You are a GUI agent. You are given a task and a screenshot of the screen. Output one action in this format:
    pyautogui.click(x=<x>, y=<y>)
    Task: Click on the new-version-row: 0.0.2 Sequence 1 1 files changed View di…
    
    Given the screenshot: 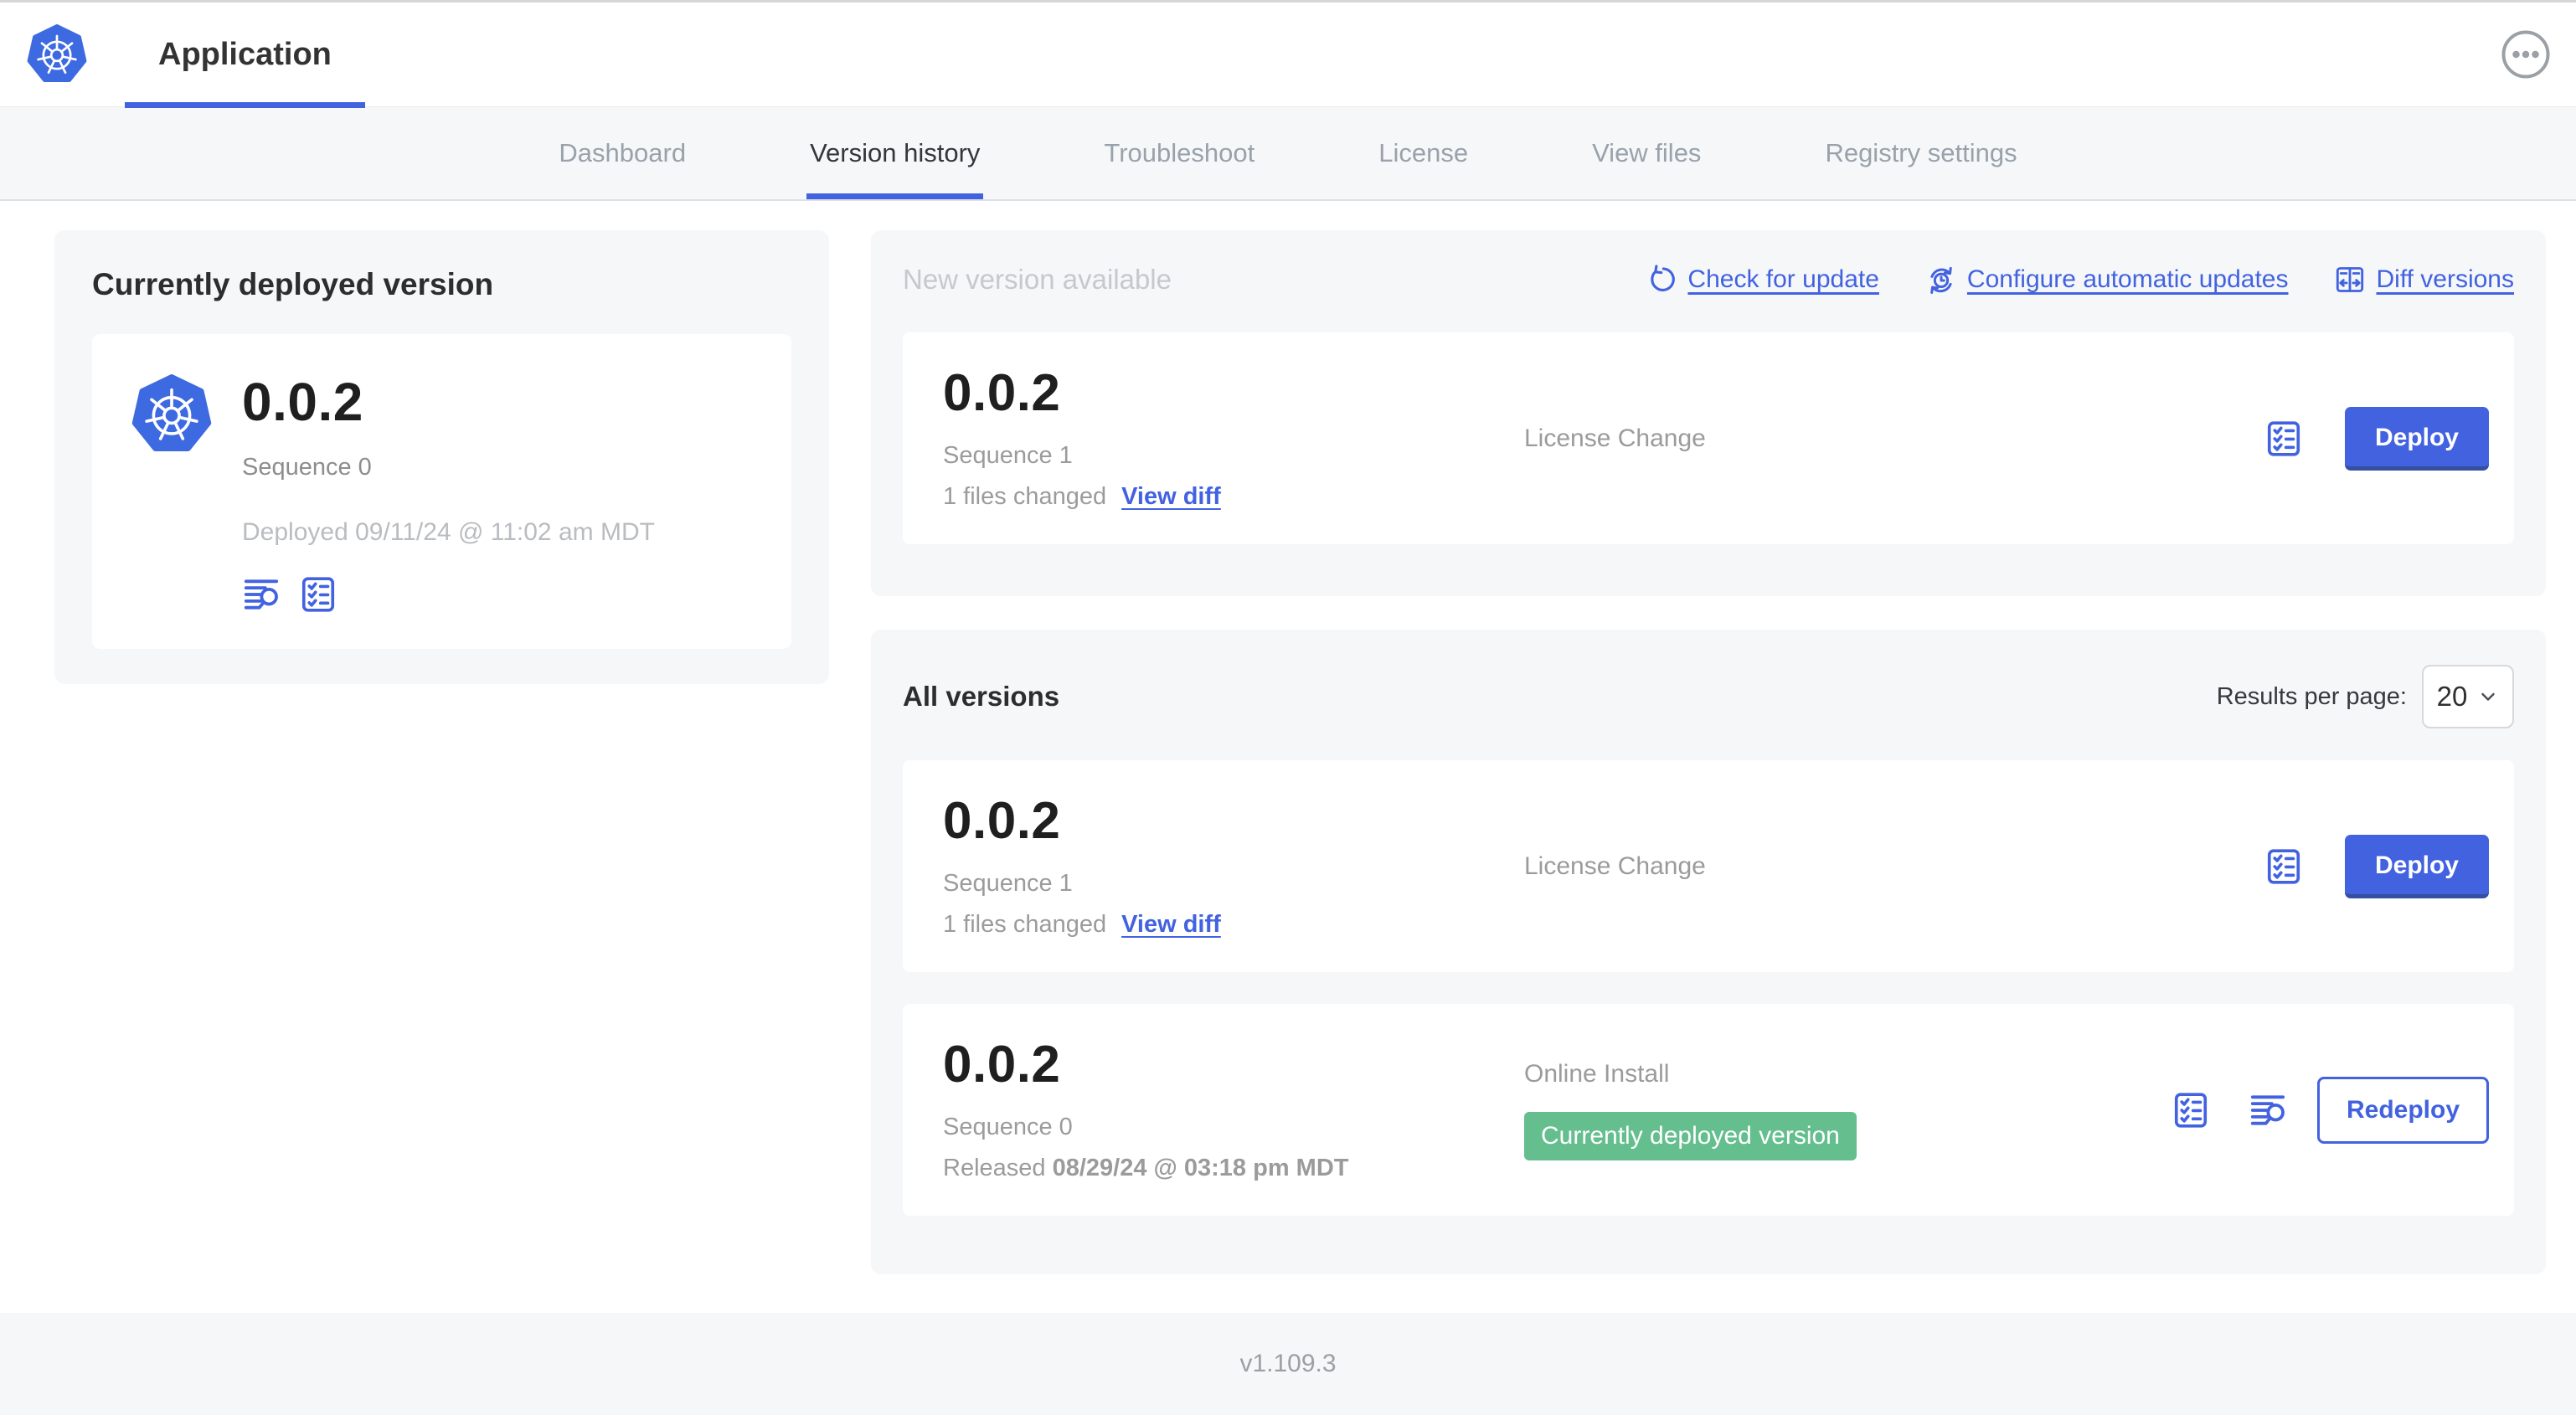 What is the action you would take?
    pyautogui.click(x=1708, y=438)
    